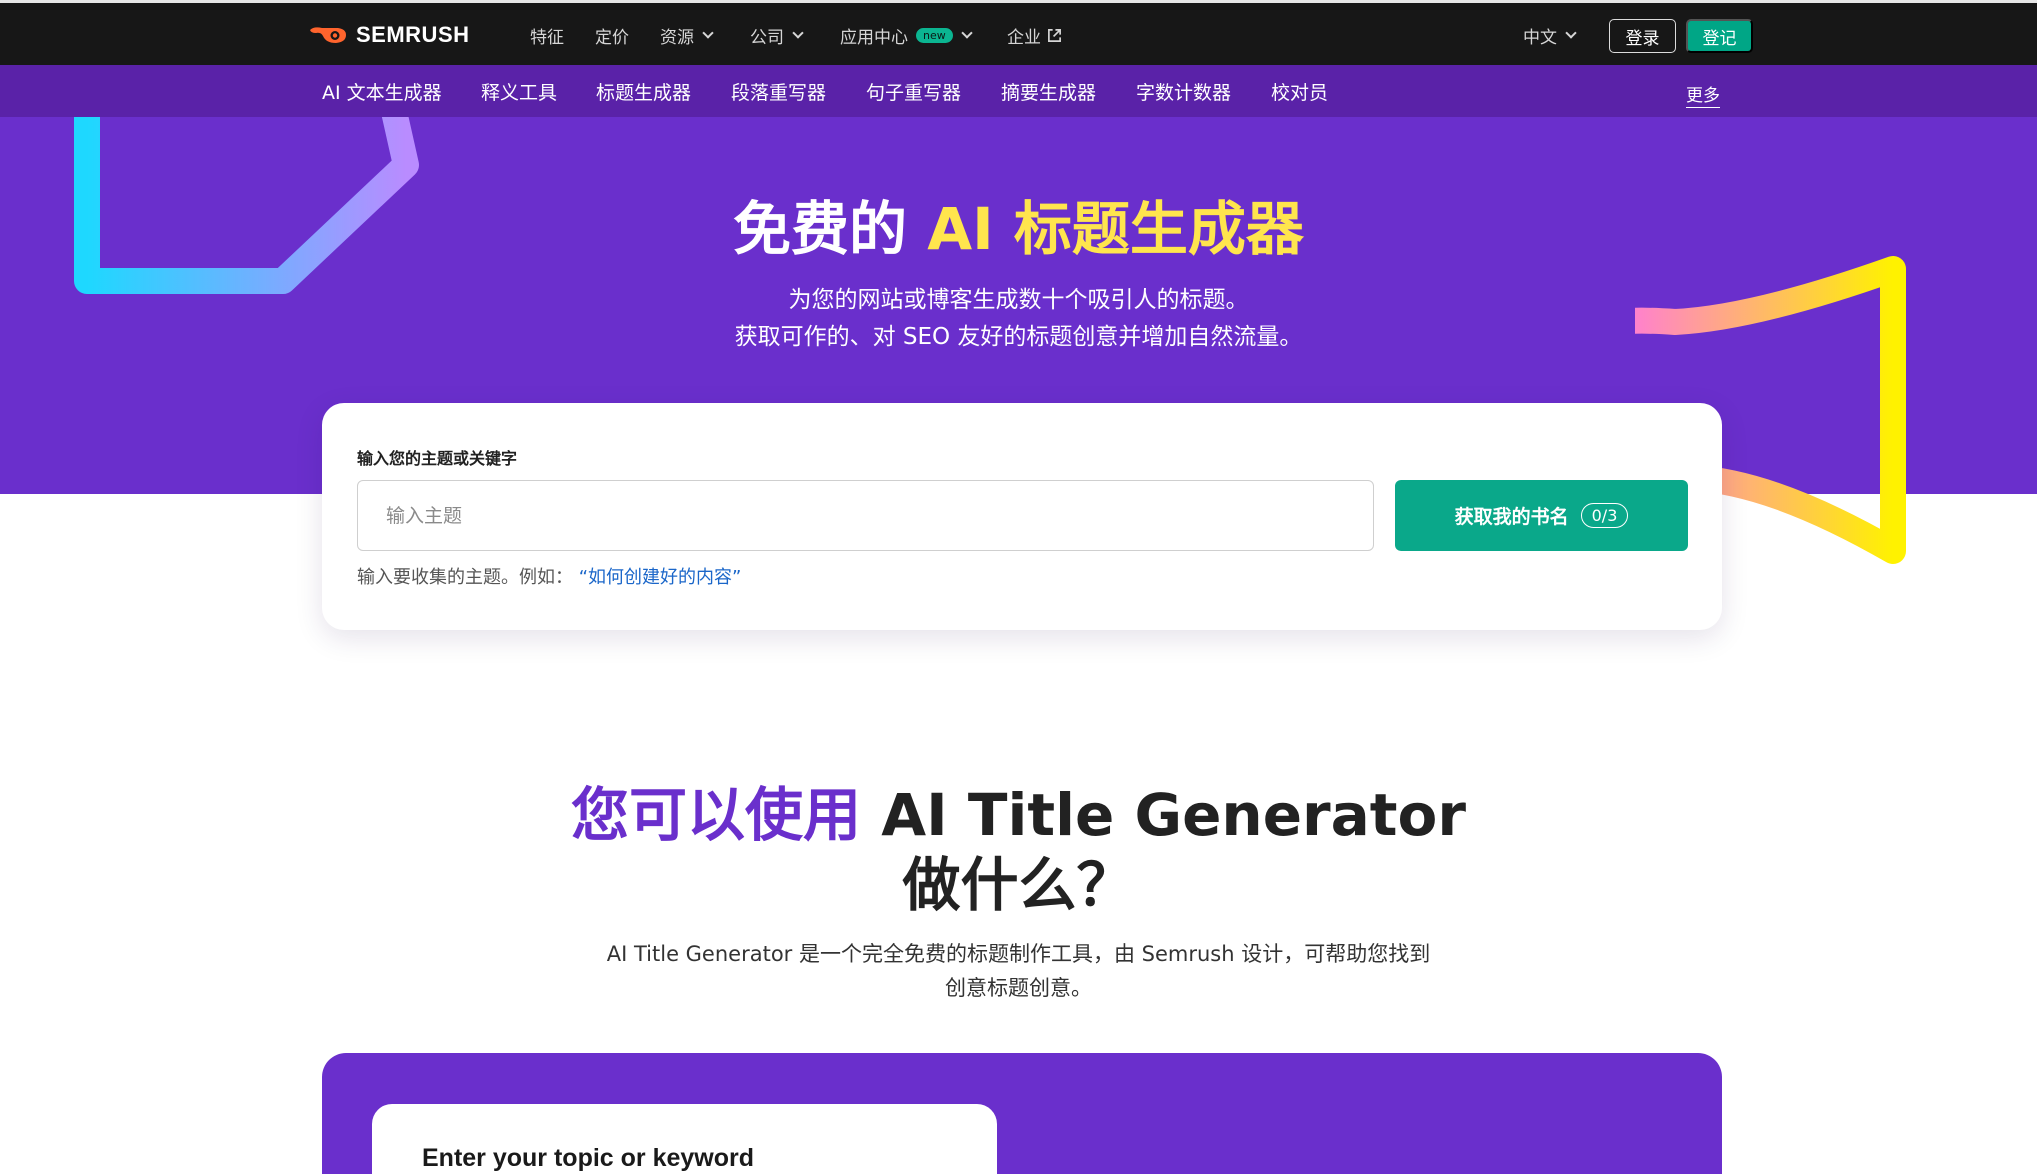 The height and width of the screenshot is (1174, 2037). I want to click on nav-company: 公司, so click(777, 35).